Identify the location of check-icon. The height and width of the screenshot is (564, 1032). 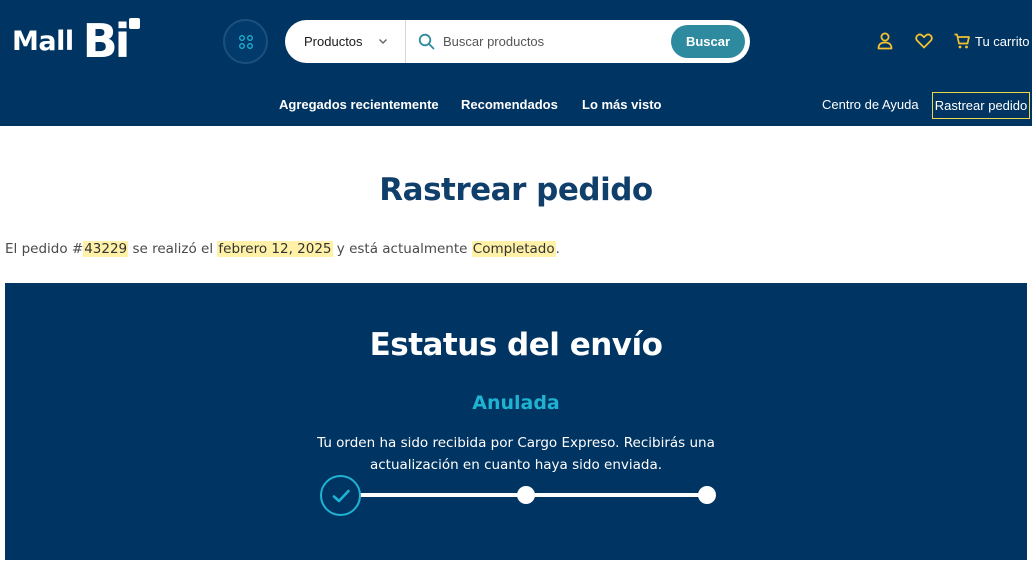
(341, 495).